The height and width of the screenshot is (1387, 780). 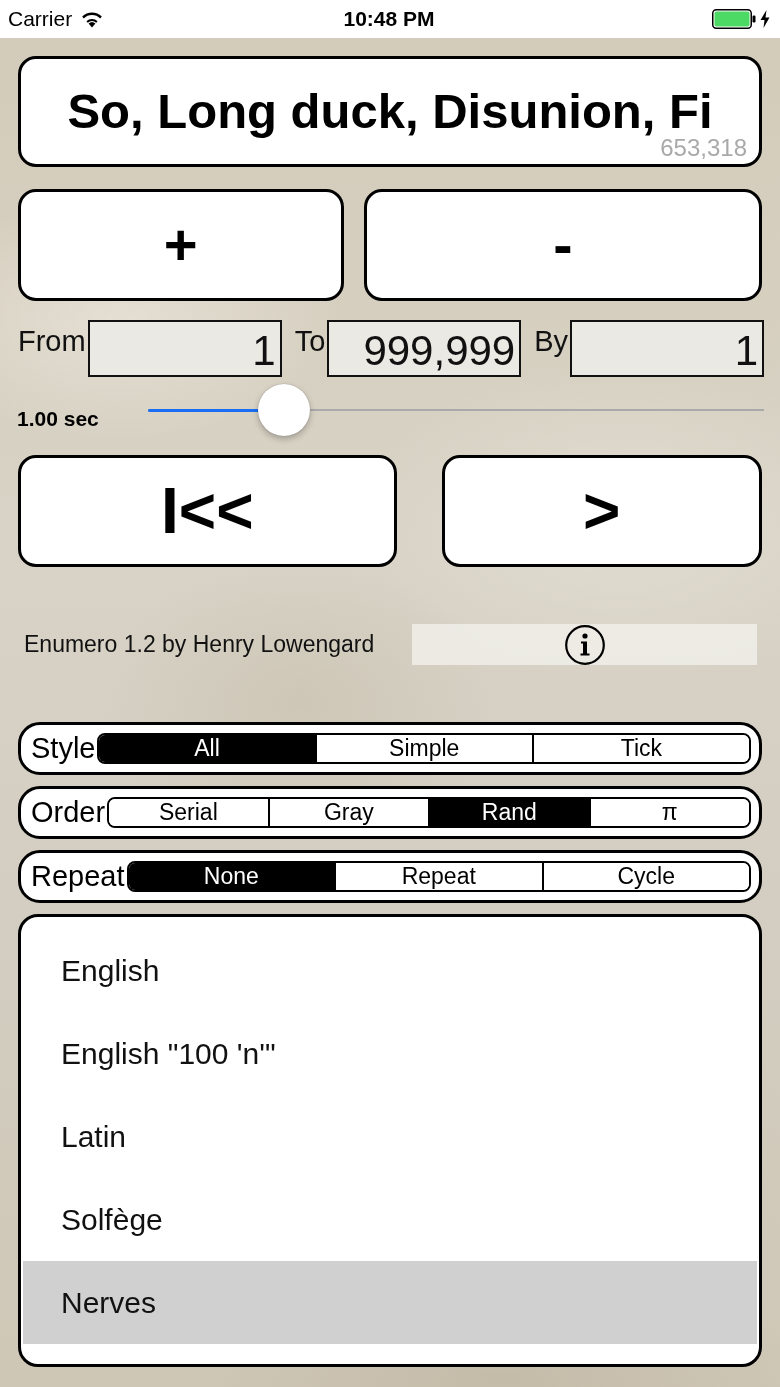 What do you see at coordinates (390, 1053) in the screenshot?
I see `language-item: English "100 'n'"` at bounding box center [390, 1053].